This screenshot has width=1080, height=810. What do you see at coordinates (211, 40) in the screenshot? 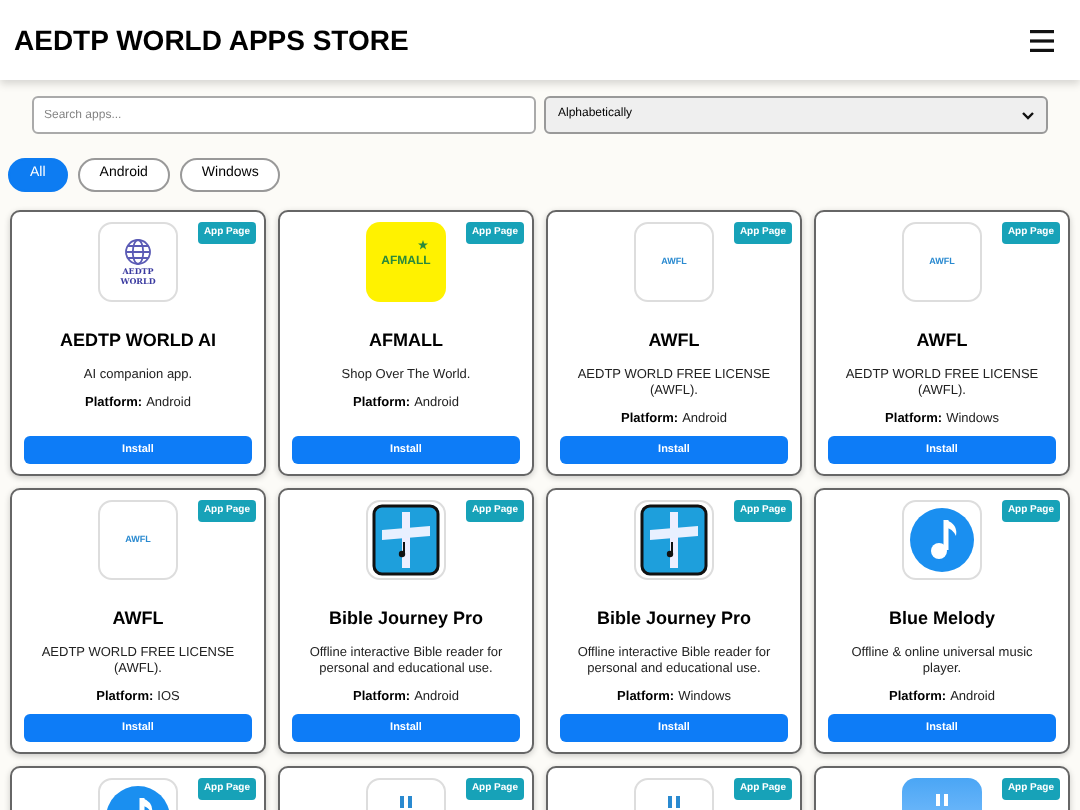
I see `site-title: AEDTP WORLD APPS STORE` at bounding box center [211, 40].